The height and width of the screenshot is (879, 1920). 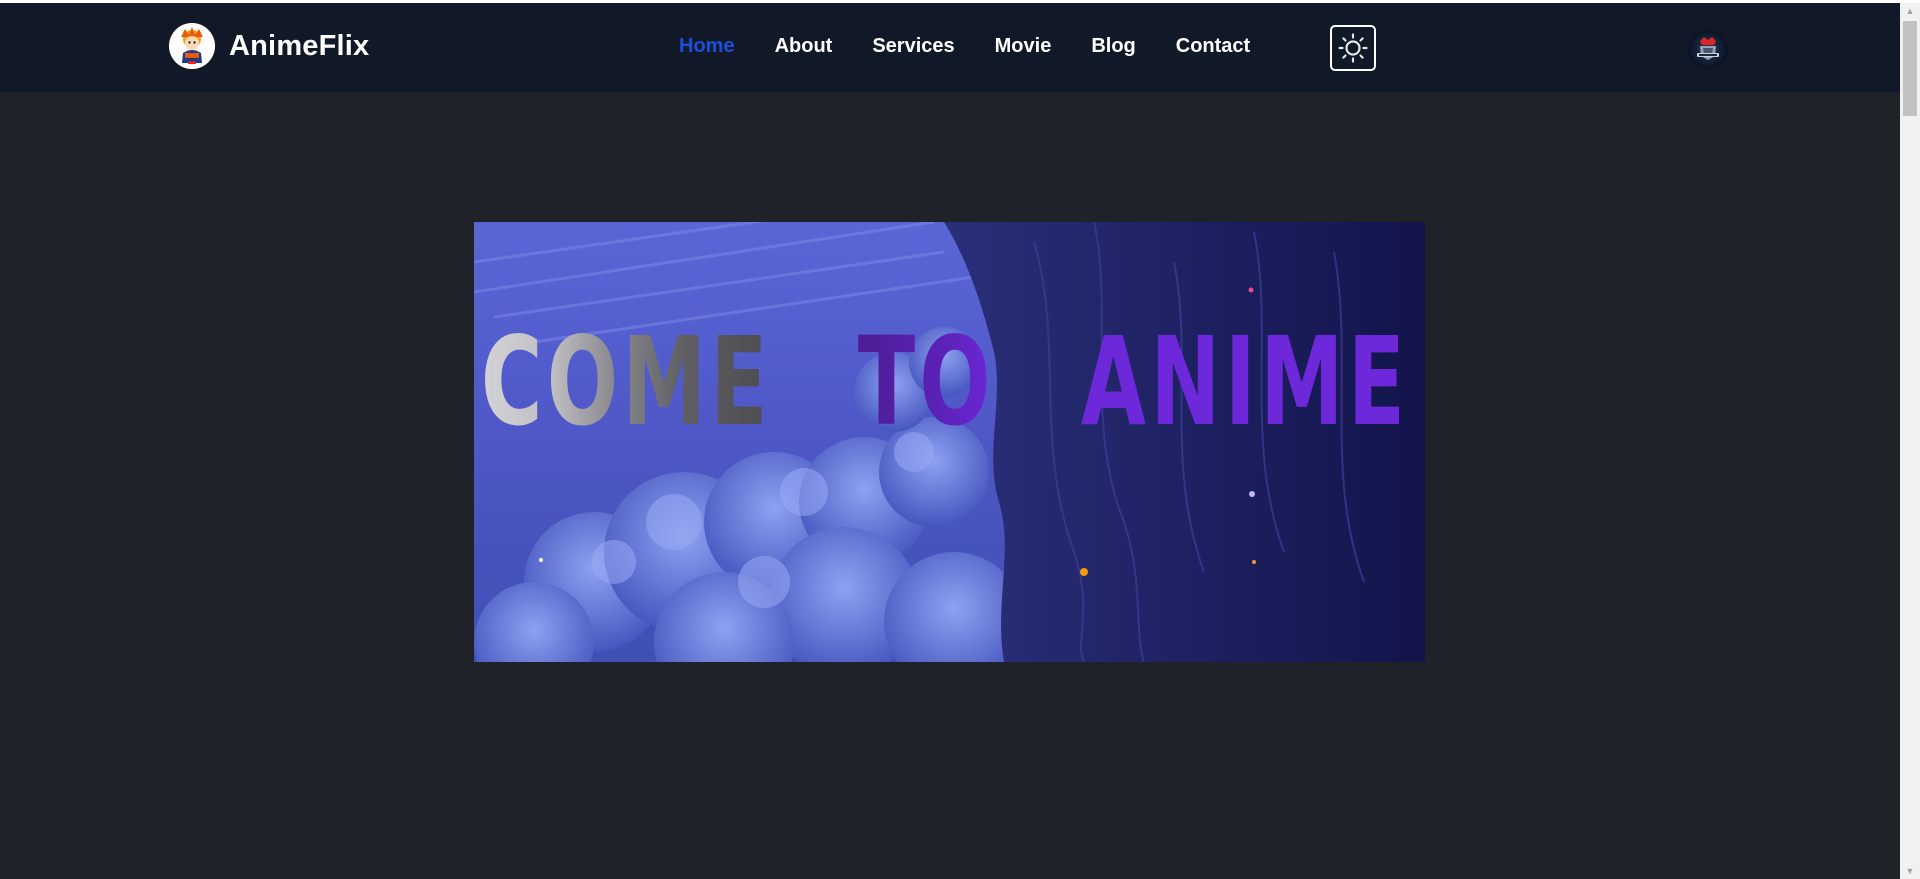 What do you see at coordinates (1245, 382) in the screenshot?
I see `hero-word-anime: ANIME` at bounding box center [1245, 382].